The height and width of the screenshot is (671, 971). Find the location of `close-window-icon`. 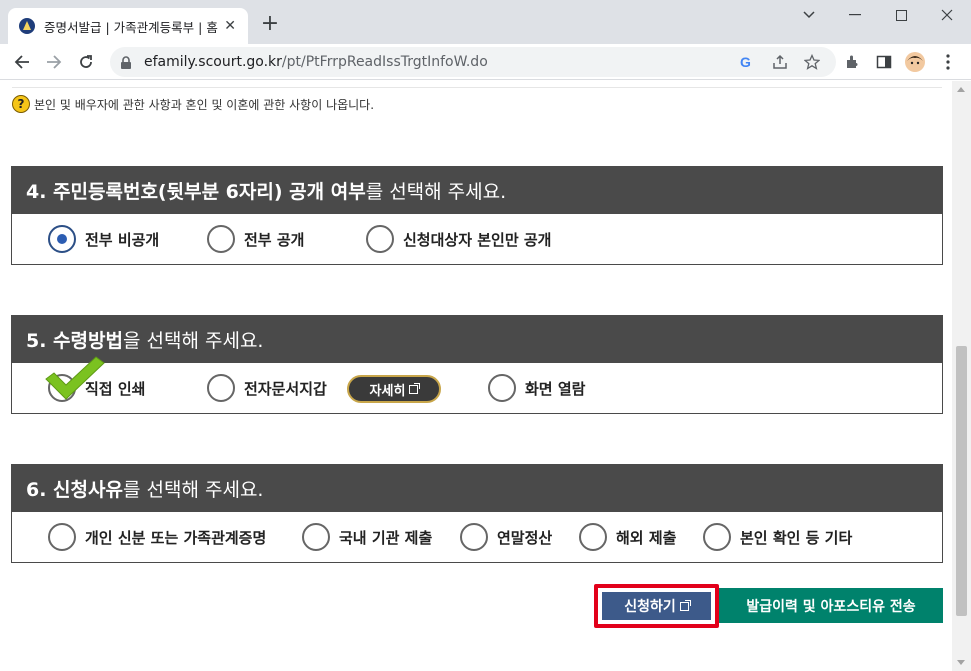

close-window-icon is located at coordinates (947, 15).